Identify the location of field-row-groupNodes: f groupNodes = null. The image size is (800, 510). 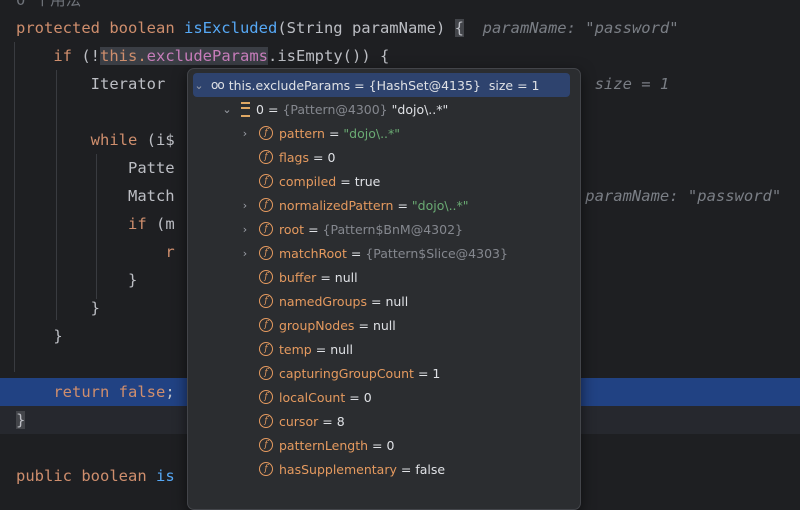
(381, 325).